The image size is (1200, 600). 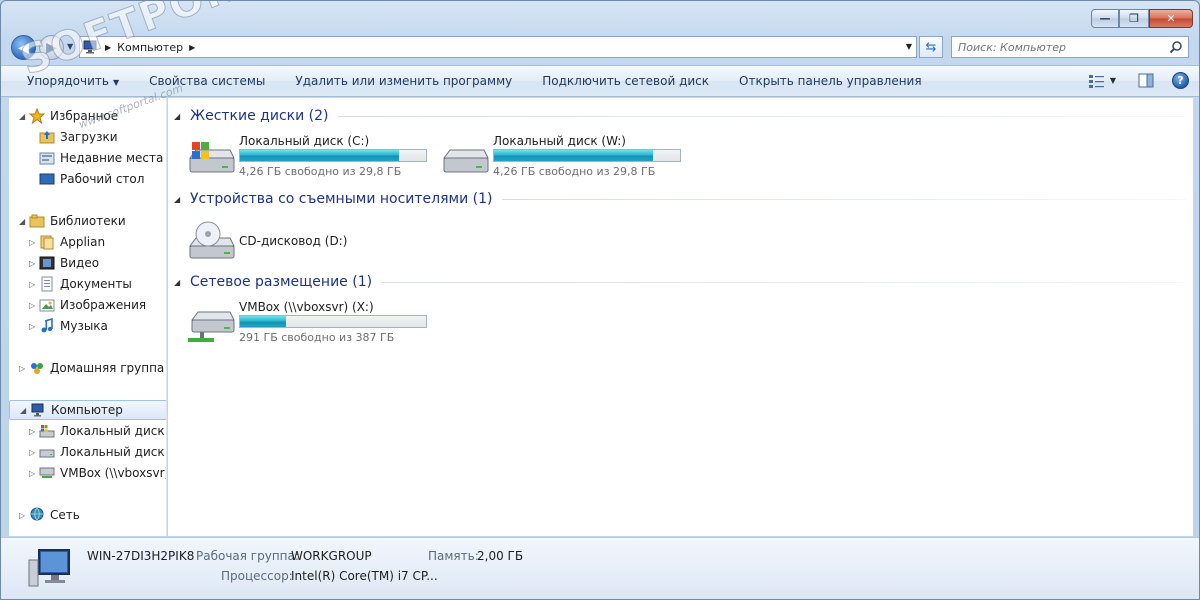 I want to click on nav-downloads: Загрузки, so click(x=78, y=137).